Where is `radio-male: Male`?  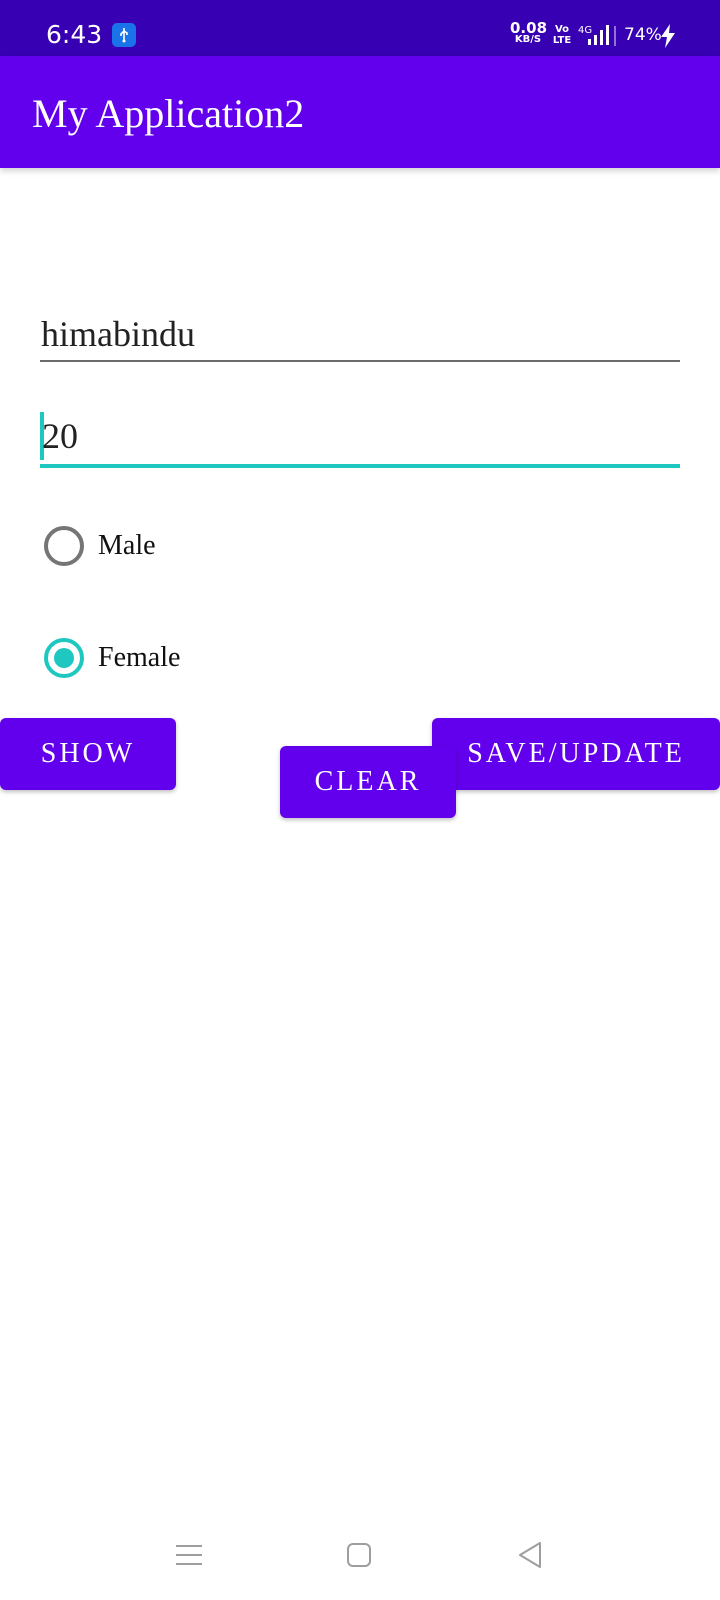 radio-male: Male is located at coordinates (100, 546).